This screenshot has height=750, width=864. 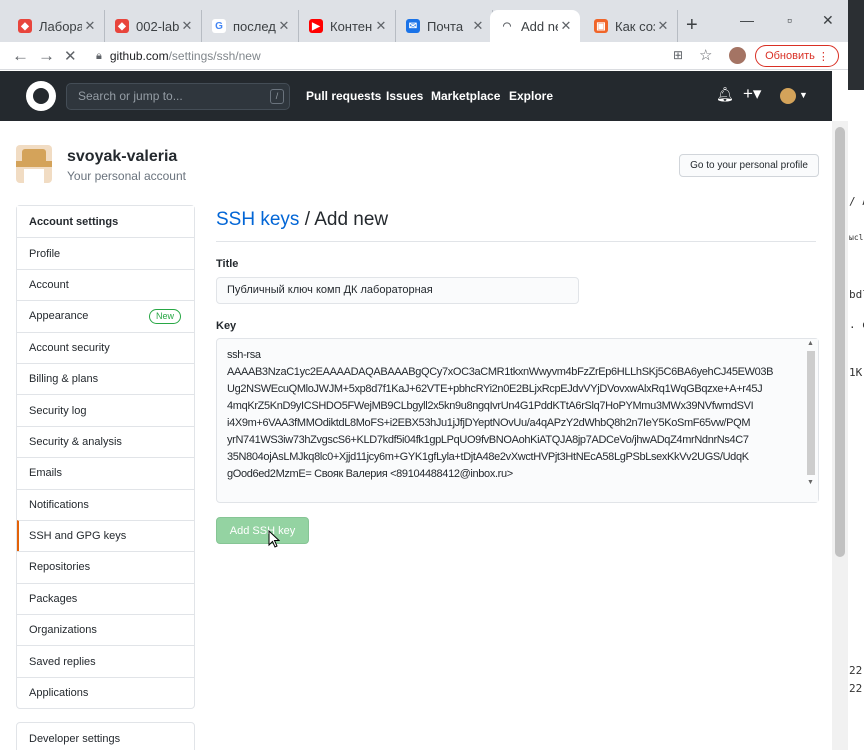 I want to click on sidebar-item-profile: Profile, so click(x=105, y=252).